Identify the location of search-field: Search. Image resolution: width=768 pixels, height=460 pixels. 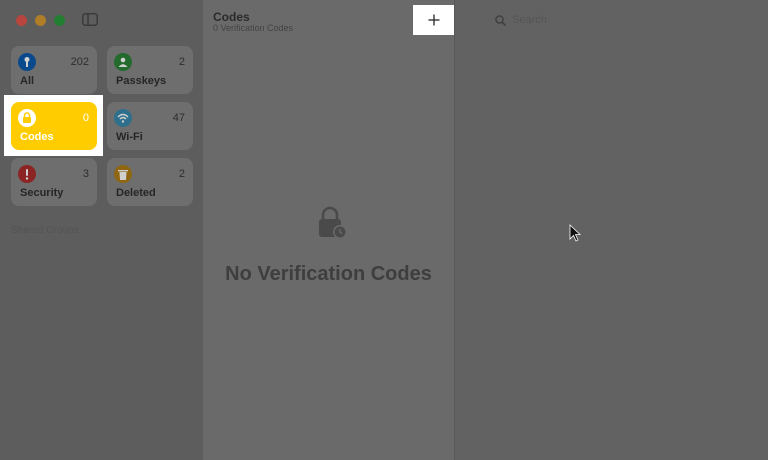
(521, 20).